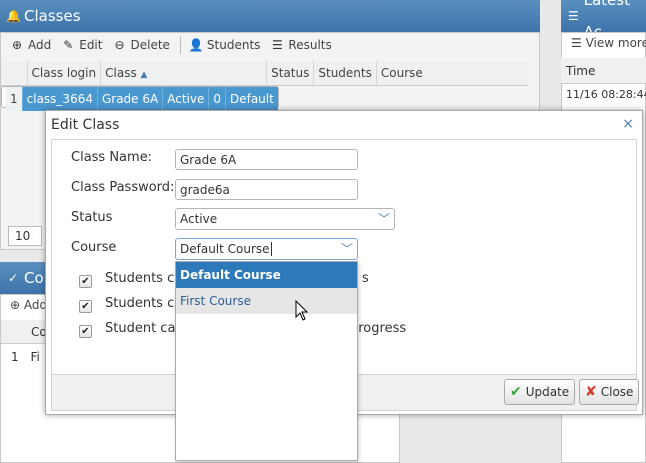 Image resolution: width=646 pixels, height=463 pixels. What do you see at coordinates (225, 45) in the screenshot?
I see `students-button: 👤 Students` at bounding box center [225, 45].